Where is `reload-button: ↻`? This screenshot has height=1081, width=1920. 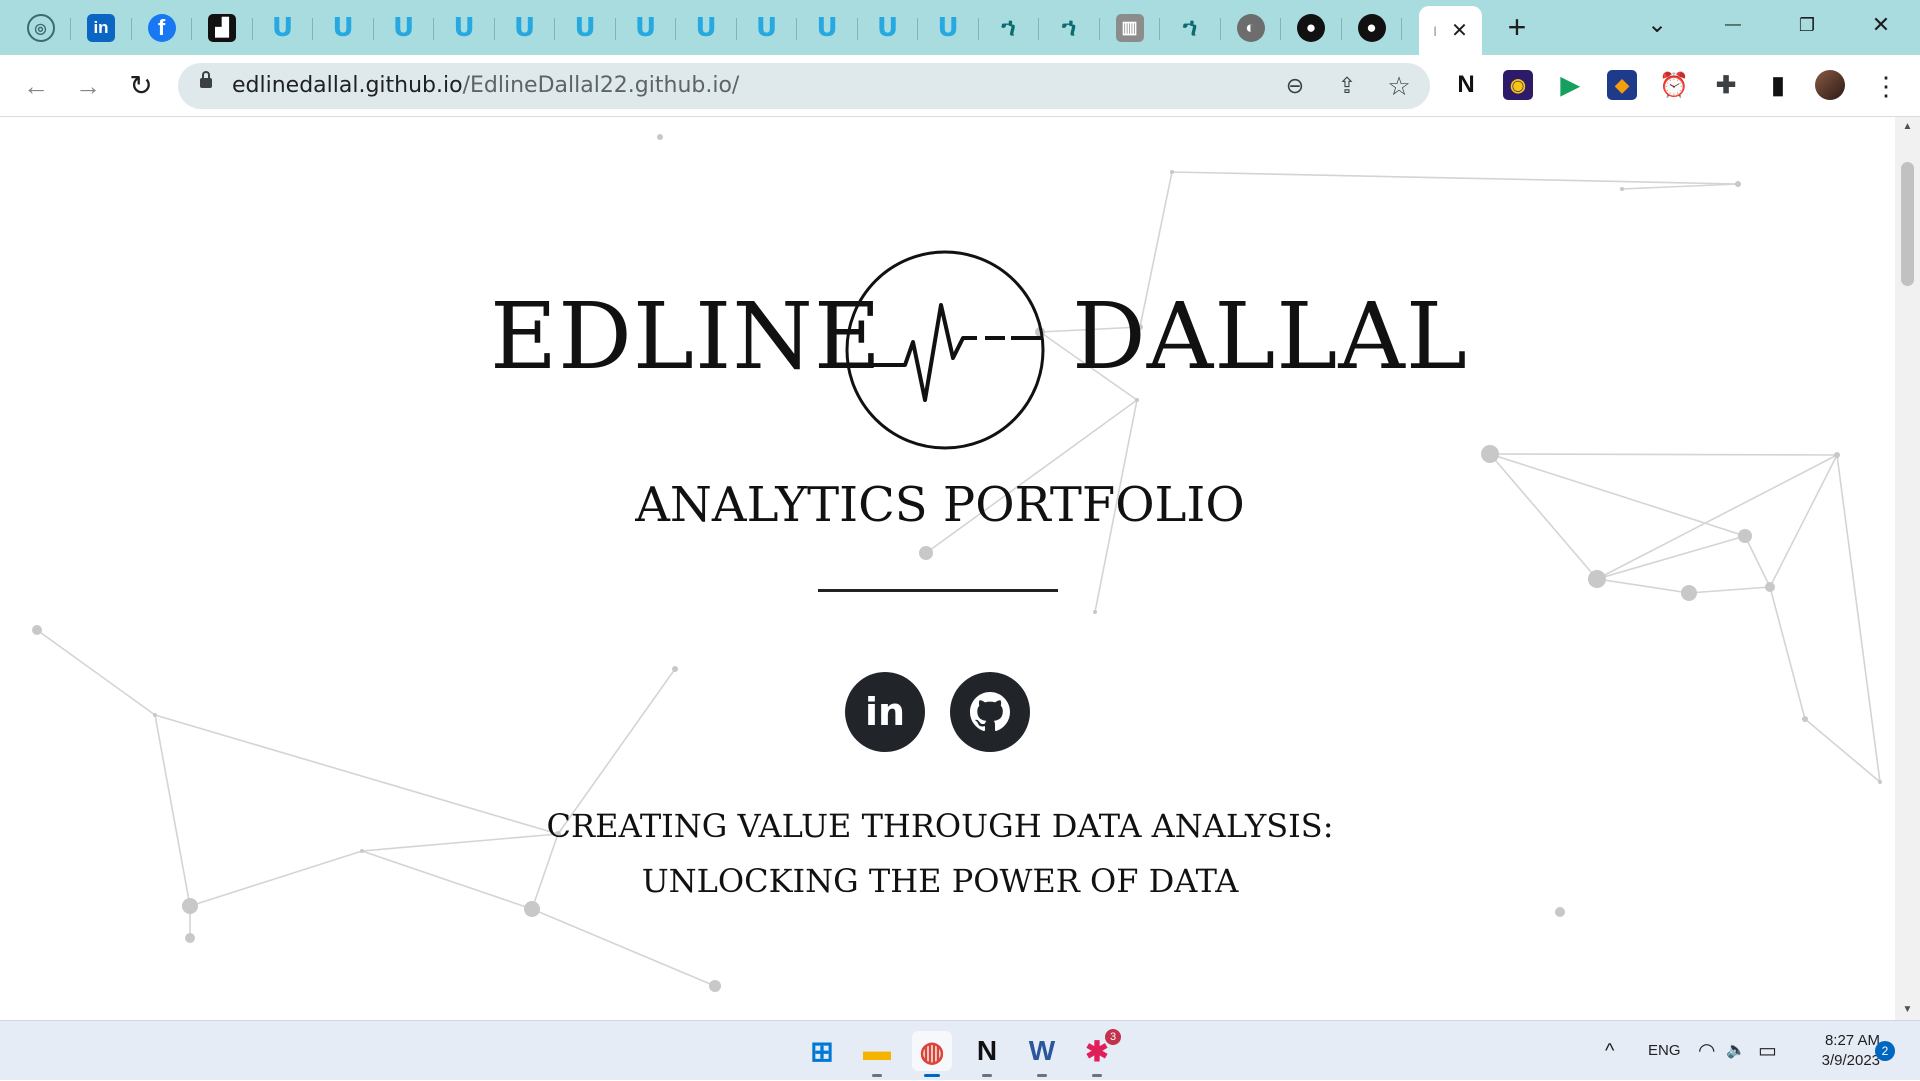 reload-button: ↻ is located at coordinates (141, 86).